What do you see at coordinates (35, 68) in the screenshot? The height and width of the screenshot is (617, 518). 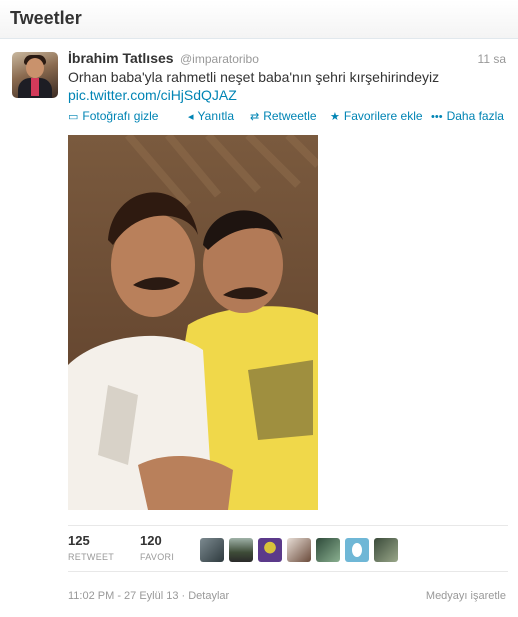 I see `avatar-face` at bounding box center [35, 68].